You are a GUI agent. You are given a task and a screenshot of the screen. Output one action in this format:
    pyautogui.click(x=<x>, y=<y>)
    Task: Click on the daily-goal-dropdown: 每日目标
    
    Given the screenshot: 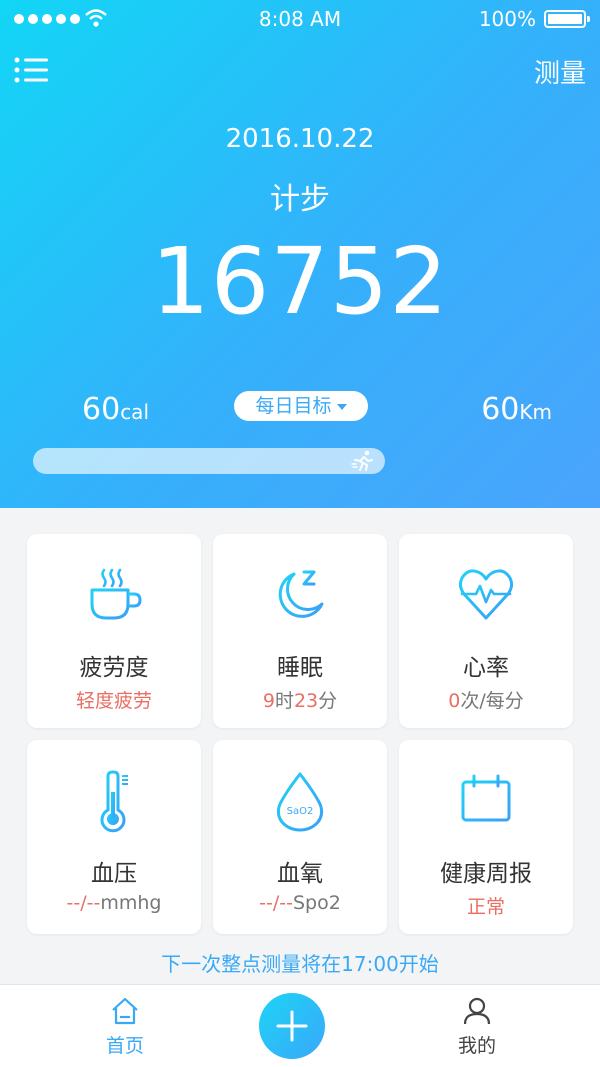 What is the action you would take?
    pyautogui.click(x=301, y=406)
    